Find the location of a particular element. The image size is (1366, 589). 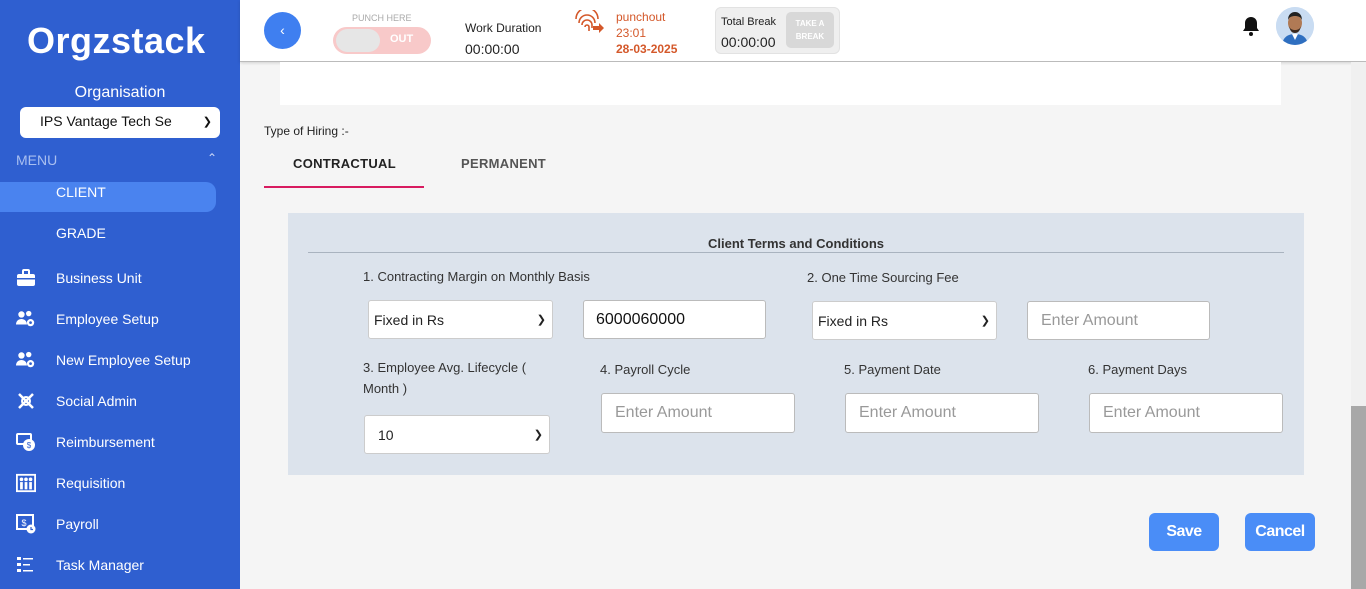

q3-lifecycle-select-value: 10 is located at coordinates (386, 435).